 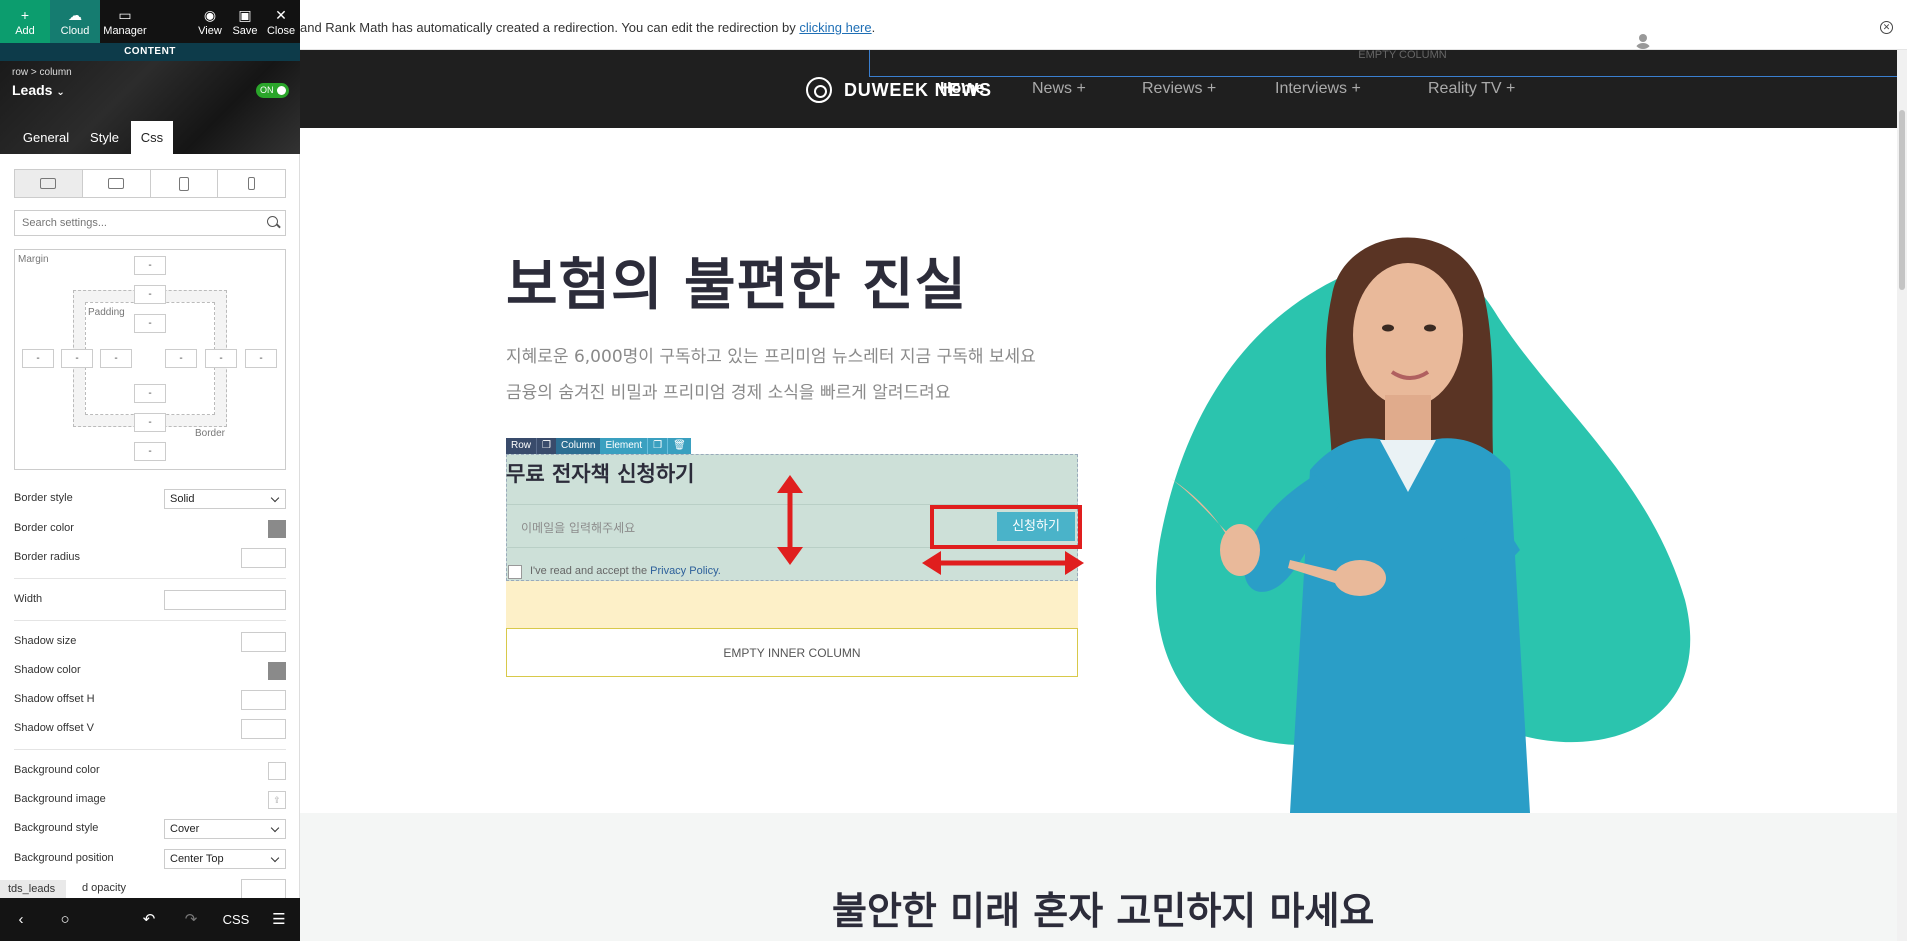 I want to click on figure-face, so click(x=1408, y=335).